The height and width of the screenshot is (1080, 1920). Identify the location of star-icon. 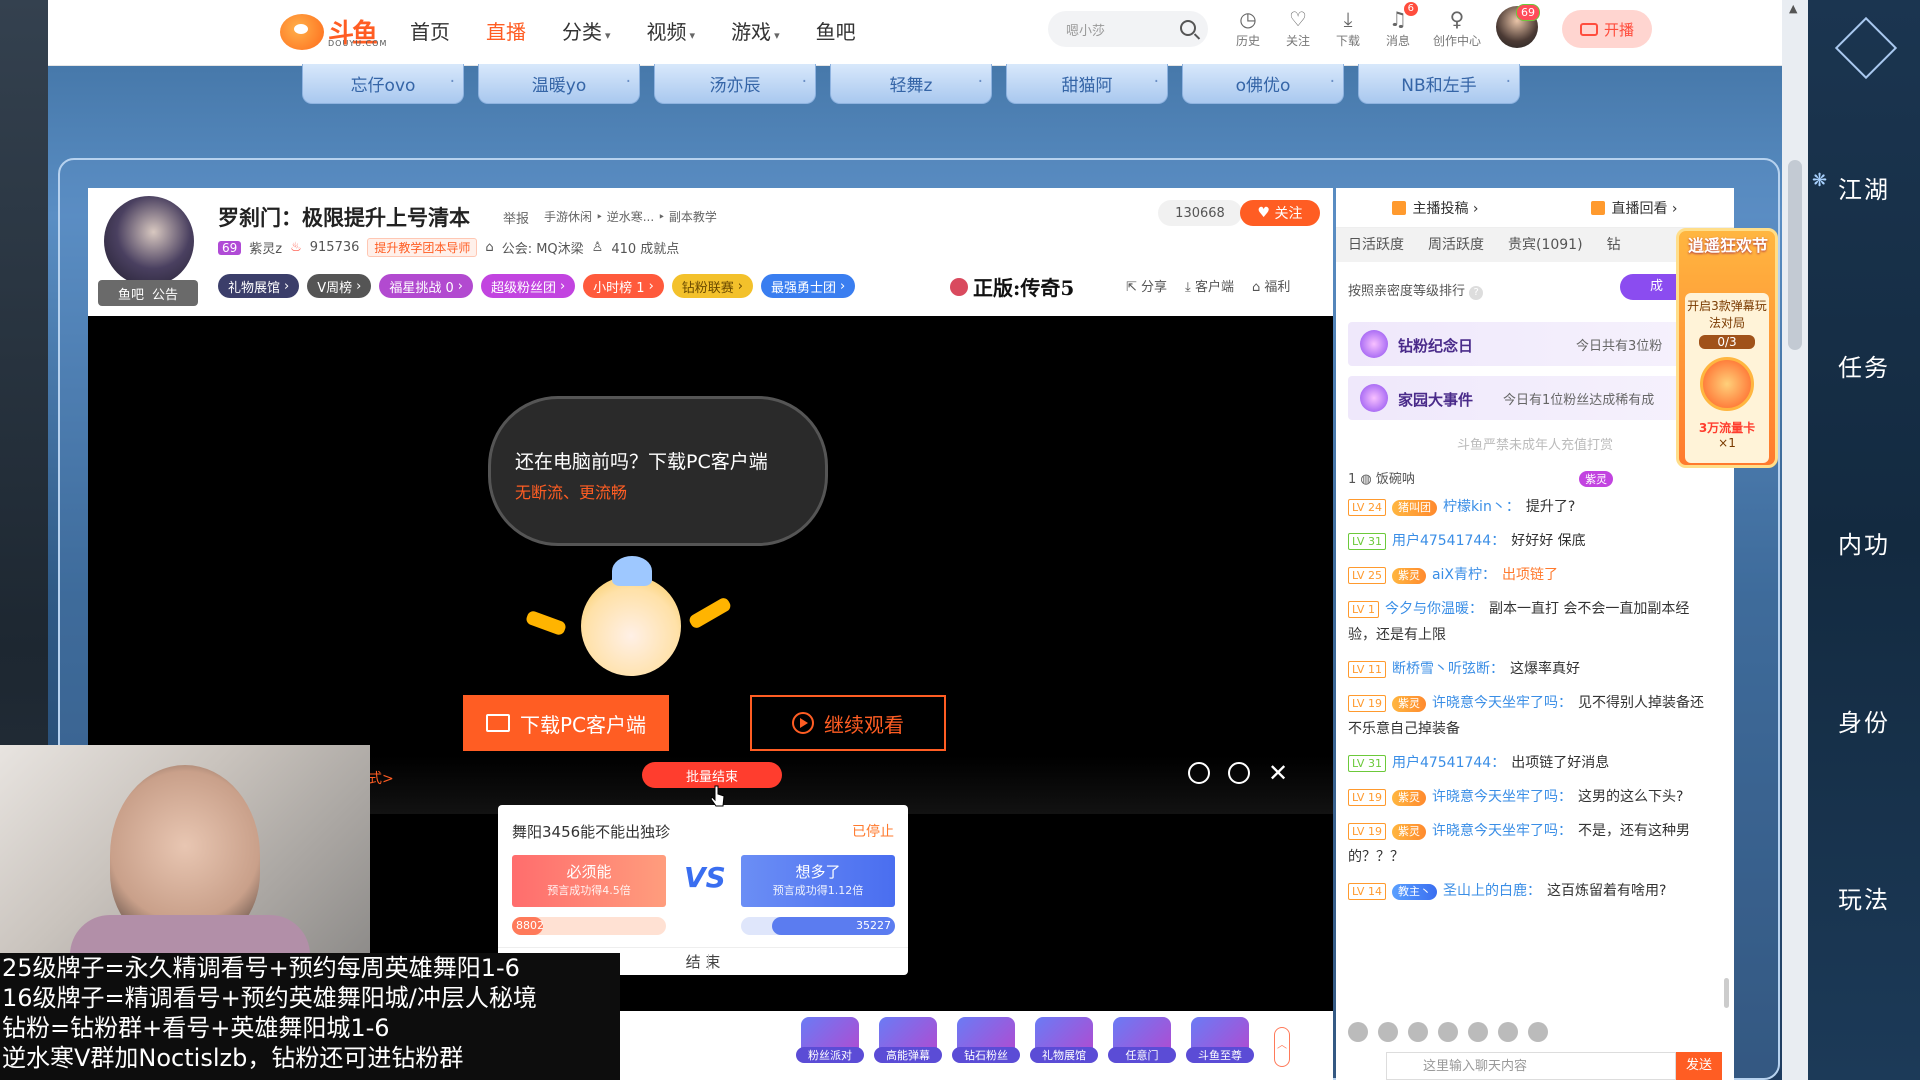
(1418, 1032).